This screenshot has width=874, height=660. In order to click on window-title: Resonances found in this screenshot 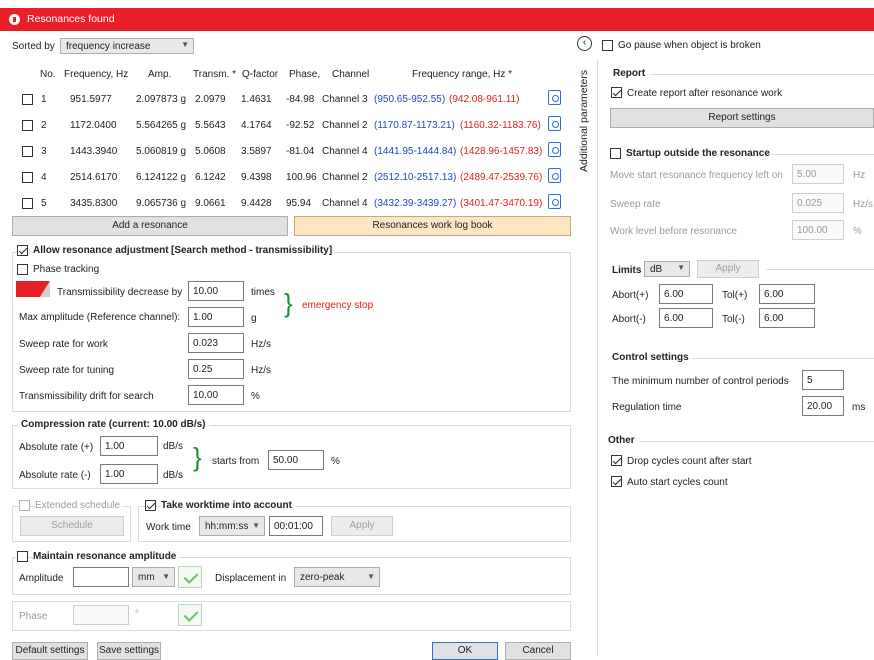, I will do `click(71, 19)`.